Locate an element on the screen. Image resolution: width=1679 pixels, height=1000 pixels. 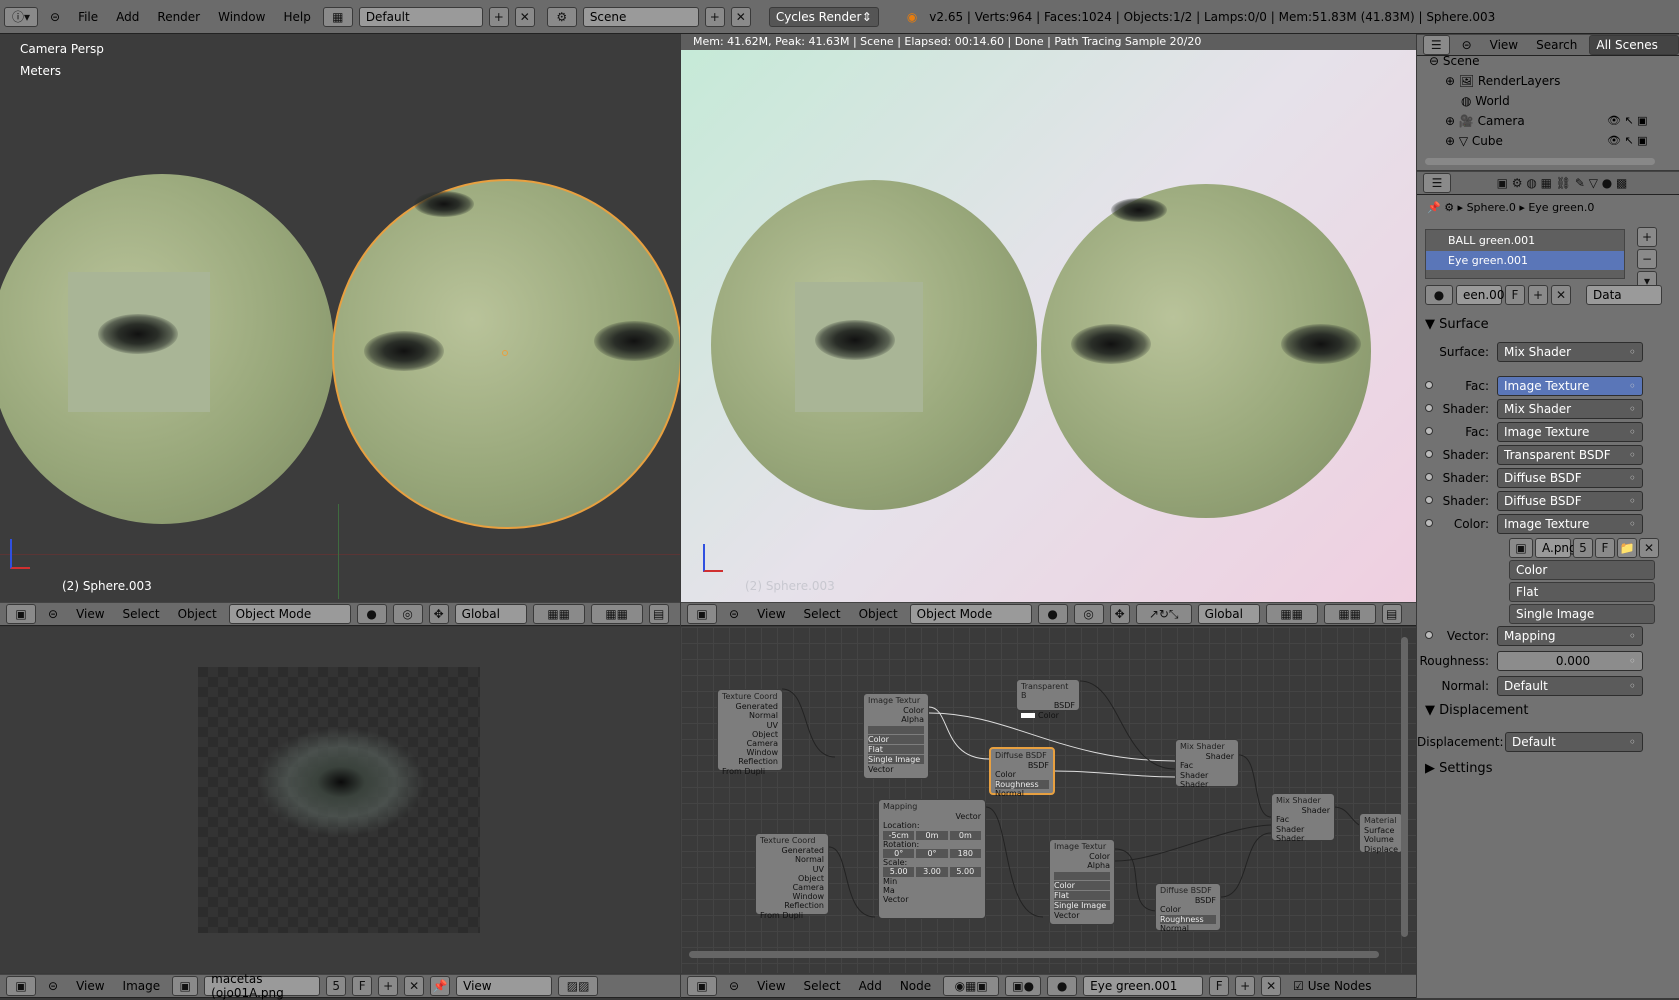
mapping-min-checkbox: Min is located at coordinates (932, 881).